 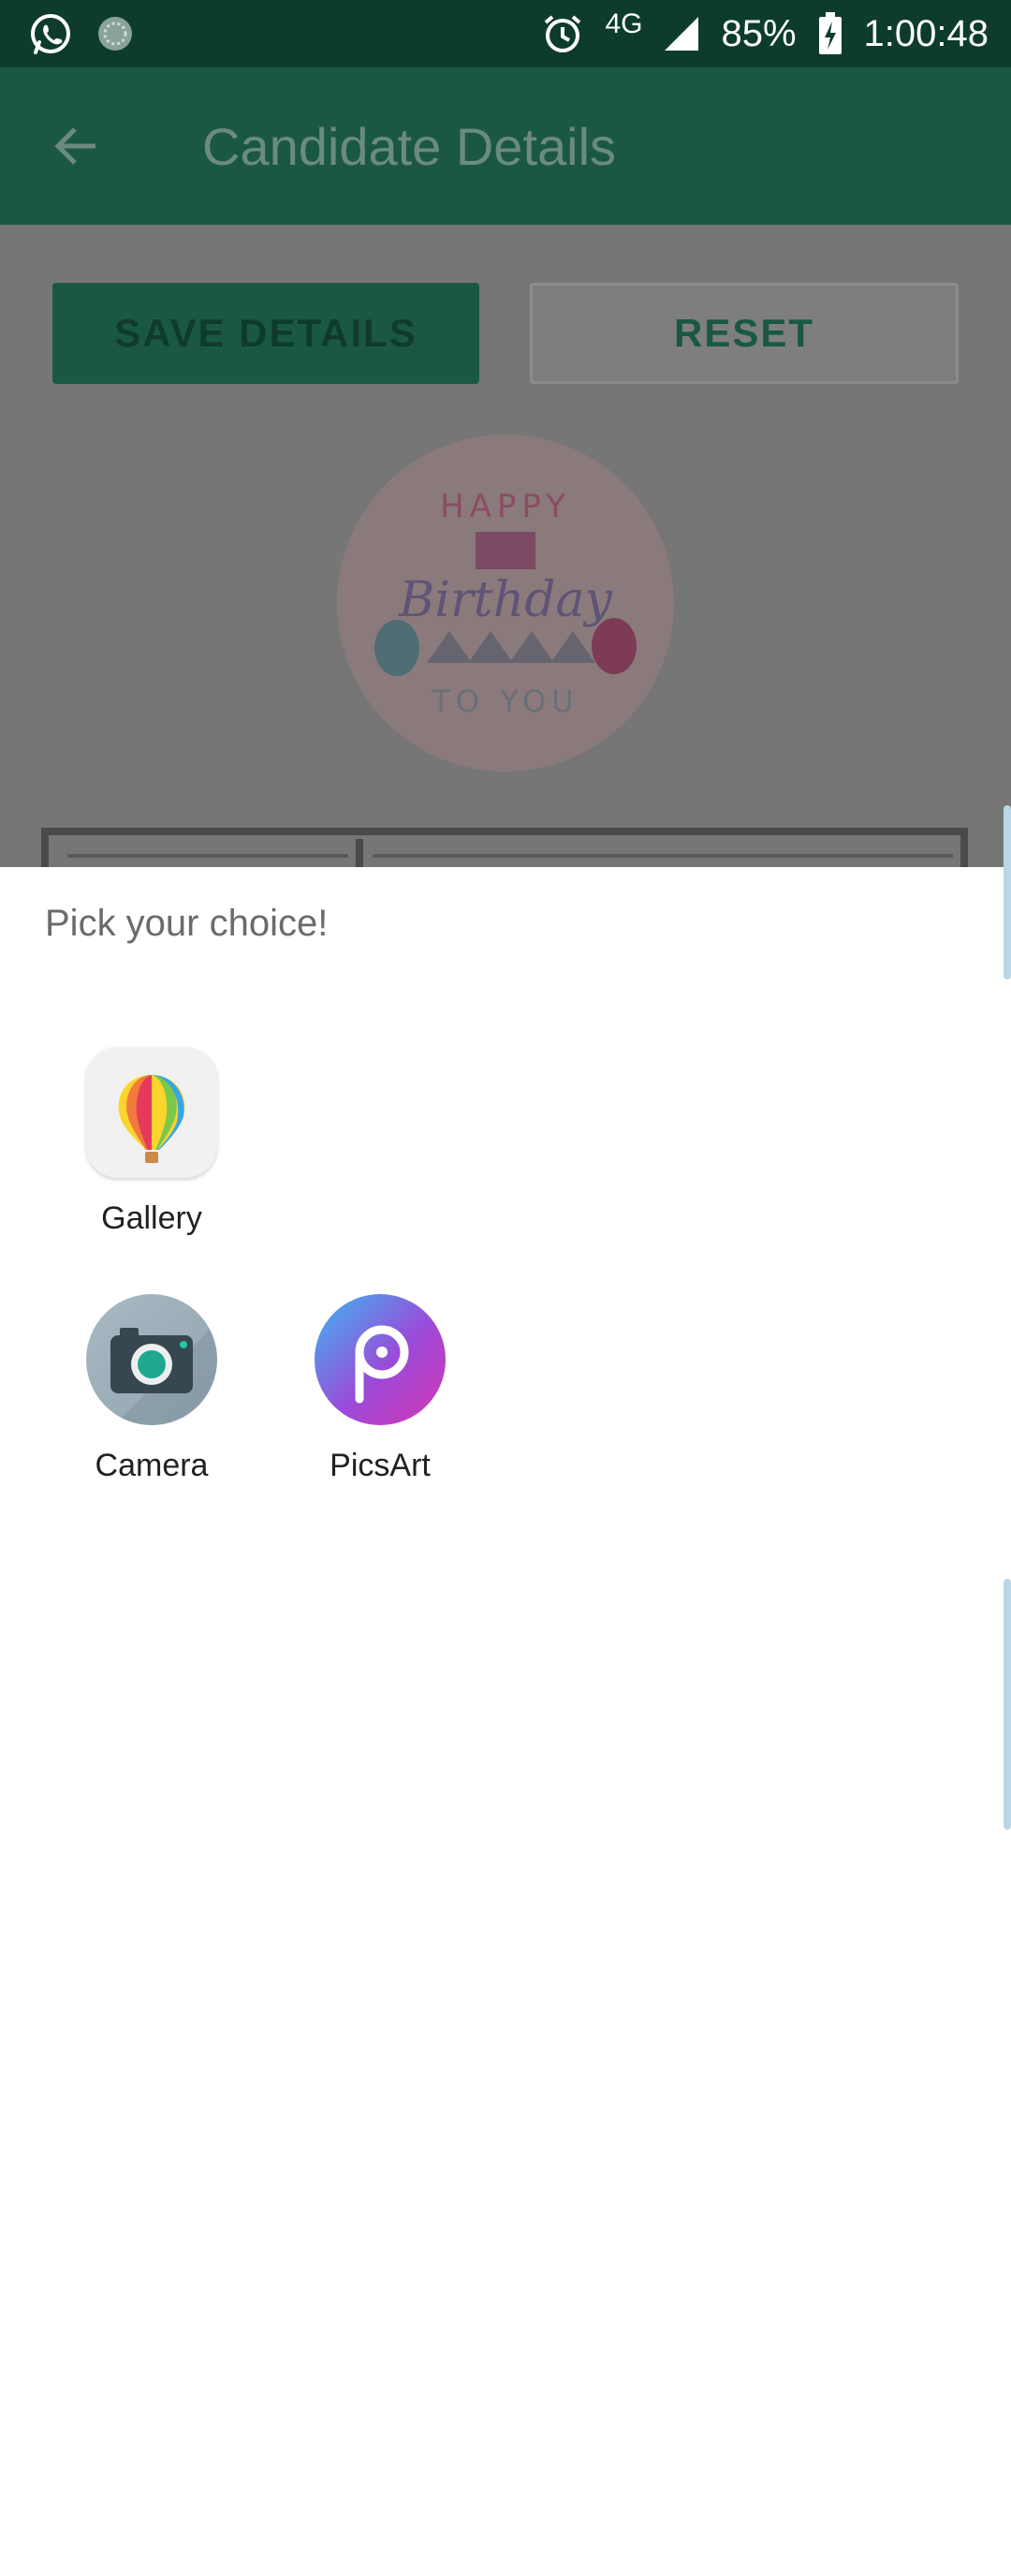 I want to click on candidate-photo: HAPPY Birthday TO YOU, so click(x=505, y=603).